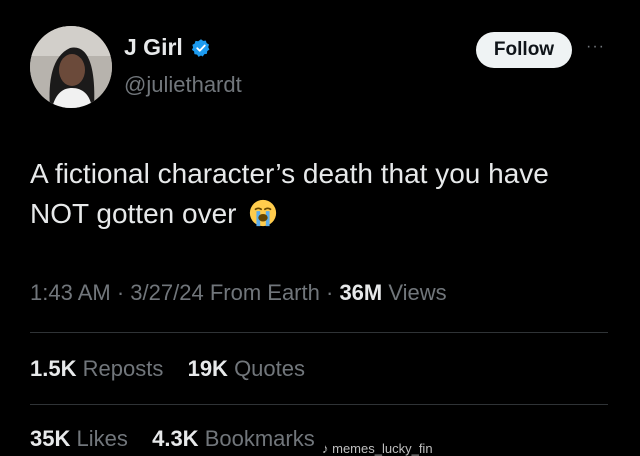 The height and width of the screenshot is (456, 640). I want to click on author-name-row: J Girl, so click(167, 47).